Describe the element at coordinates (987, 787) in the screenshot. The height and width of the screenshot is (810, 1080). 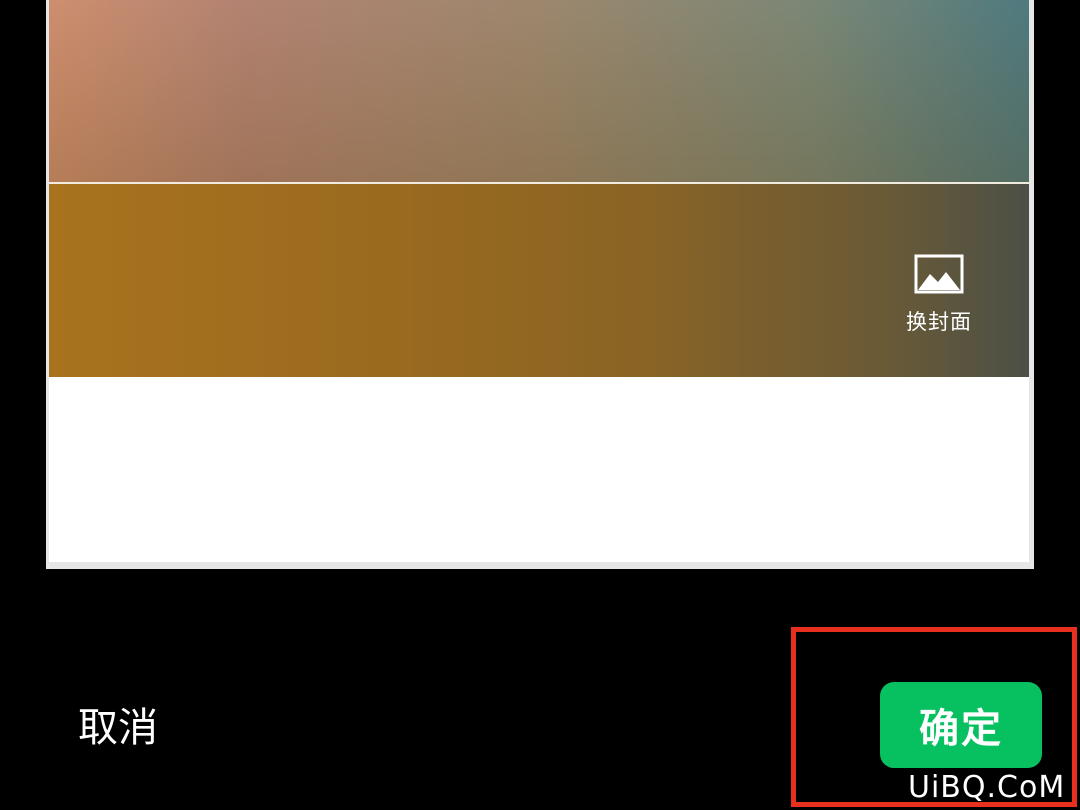
I see `watermark: UiBQ.CoM` at that location.